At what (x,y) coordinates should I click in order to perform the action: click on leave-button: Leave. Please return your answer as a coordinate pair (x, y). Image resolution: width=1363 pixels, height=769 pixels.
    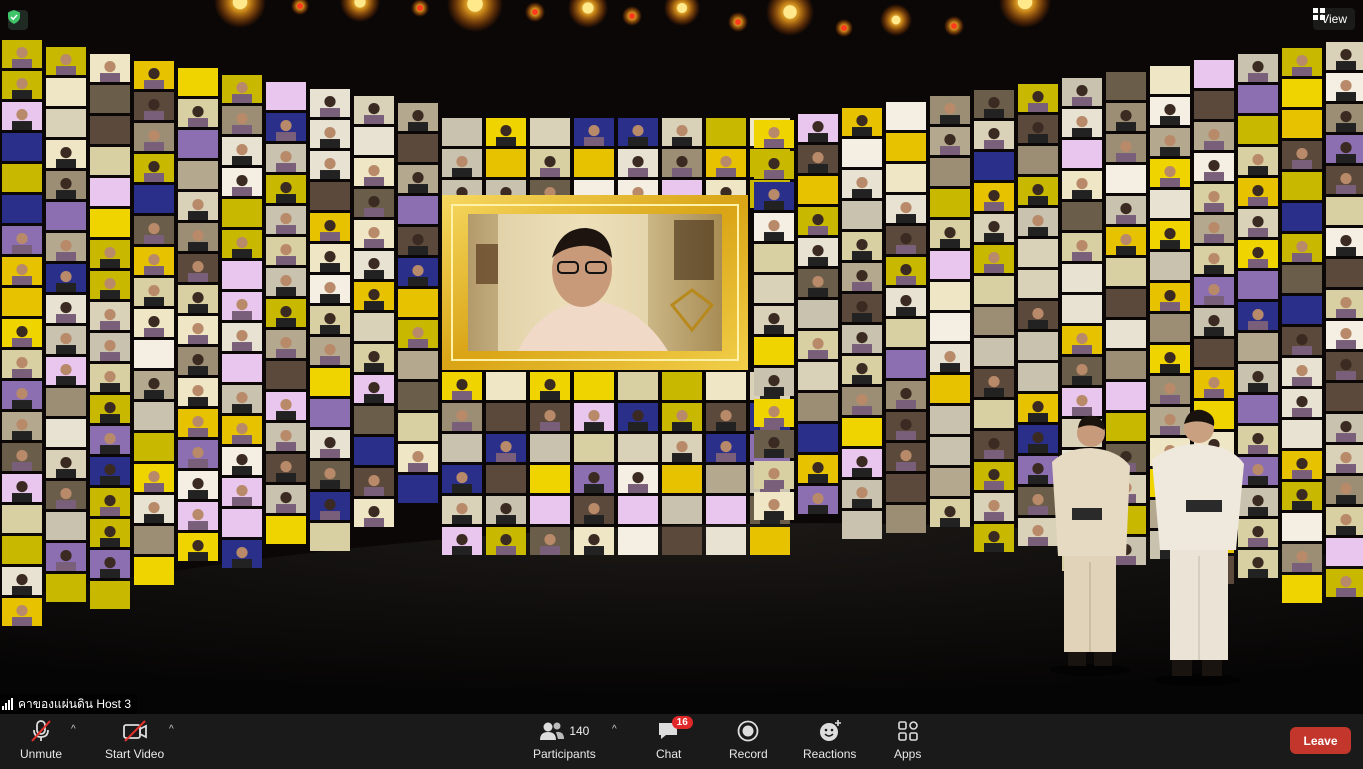
    Looking at the image, I should click on (1320, 740).